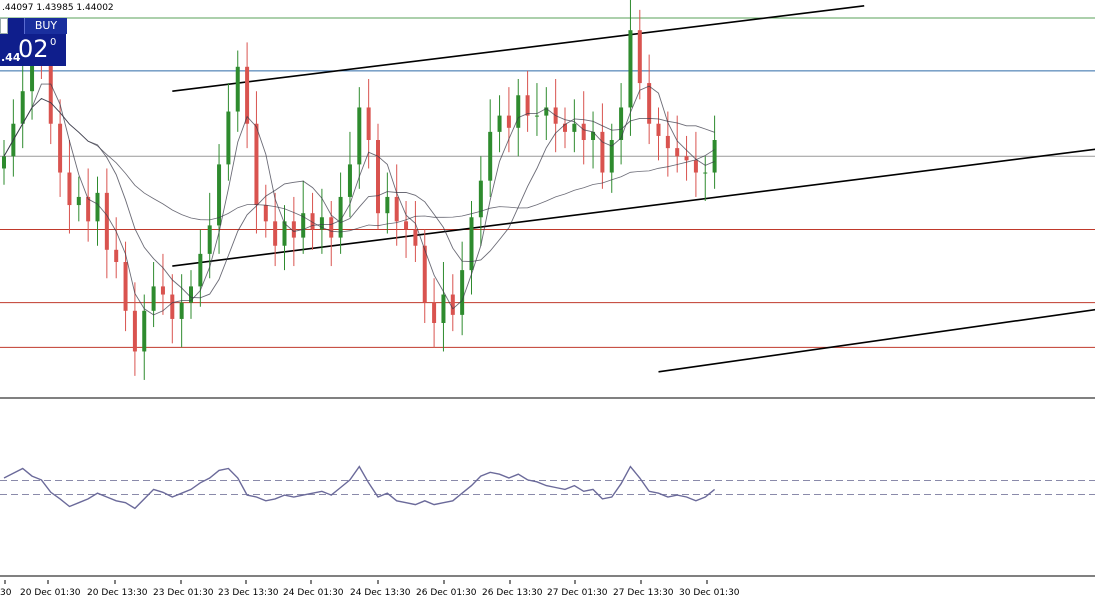  What do you see at coordinates (577, 593) in the screenshot?
I see `time-tick-label: 27 Dec 01:30` at bounding box center [577, 593].